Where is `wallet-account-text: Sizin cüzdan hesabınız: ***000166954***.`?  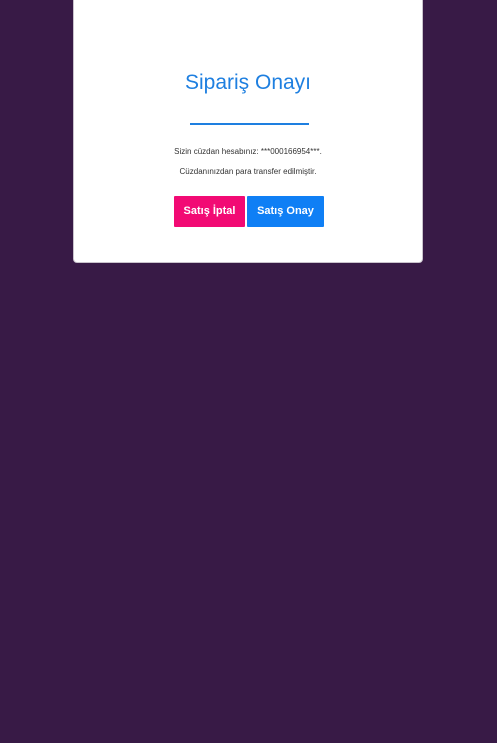 wallet-account-text: Sizin cüzdan hesabınız: ***000166954***. is located at coordinates (248, 151).